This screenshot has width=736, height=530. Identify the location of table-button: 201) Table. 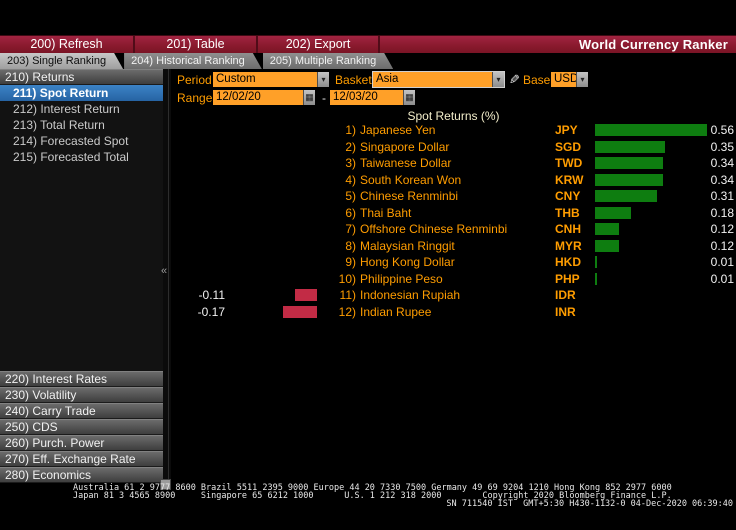
(196, 44).